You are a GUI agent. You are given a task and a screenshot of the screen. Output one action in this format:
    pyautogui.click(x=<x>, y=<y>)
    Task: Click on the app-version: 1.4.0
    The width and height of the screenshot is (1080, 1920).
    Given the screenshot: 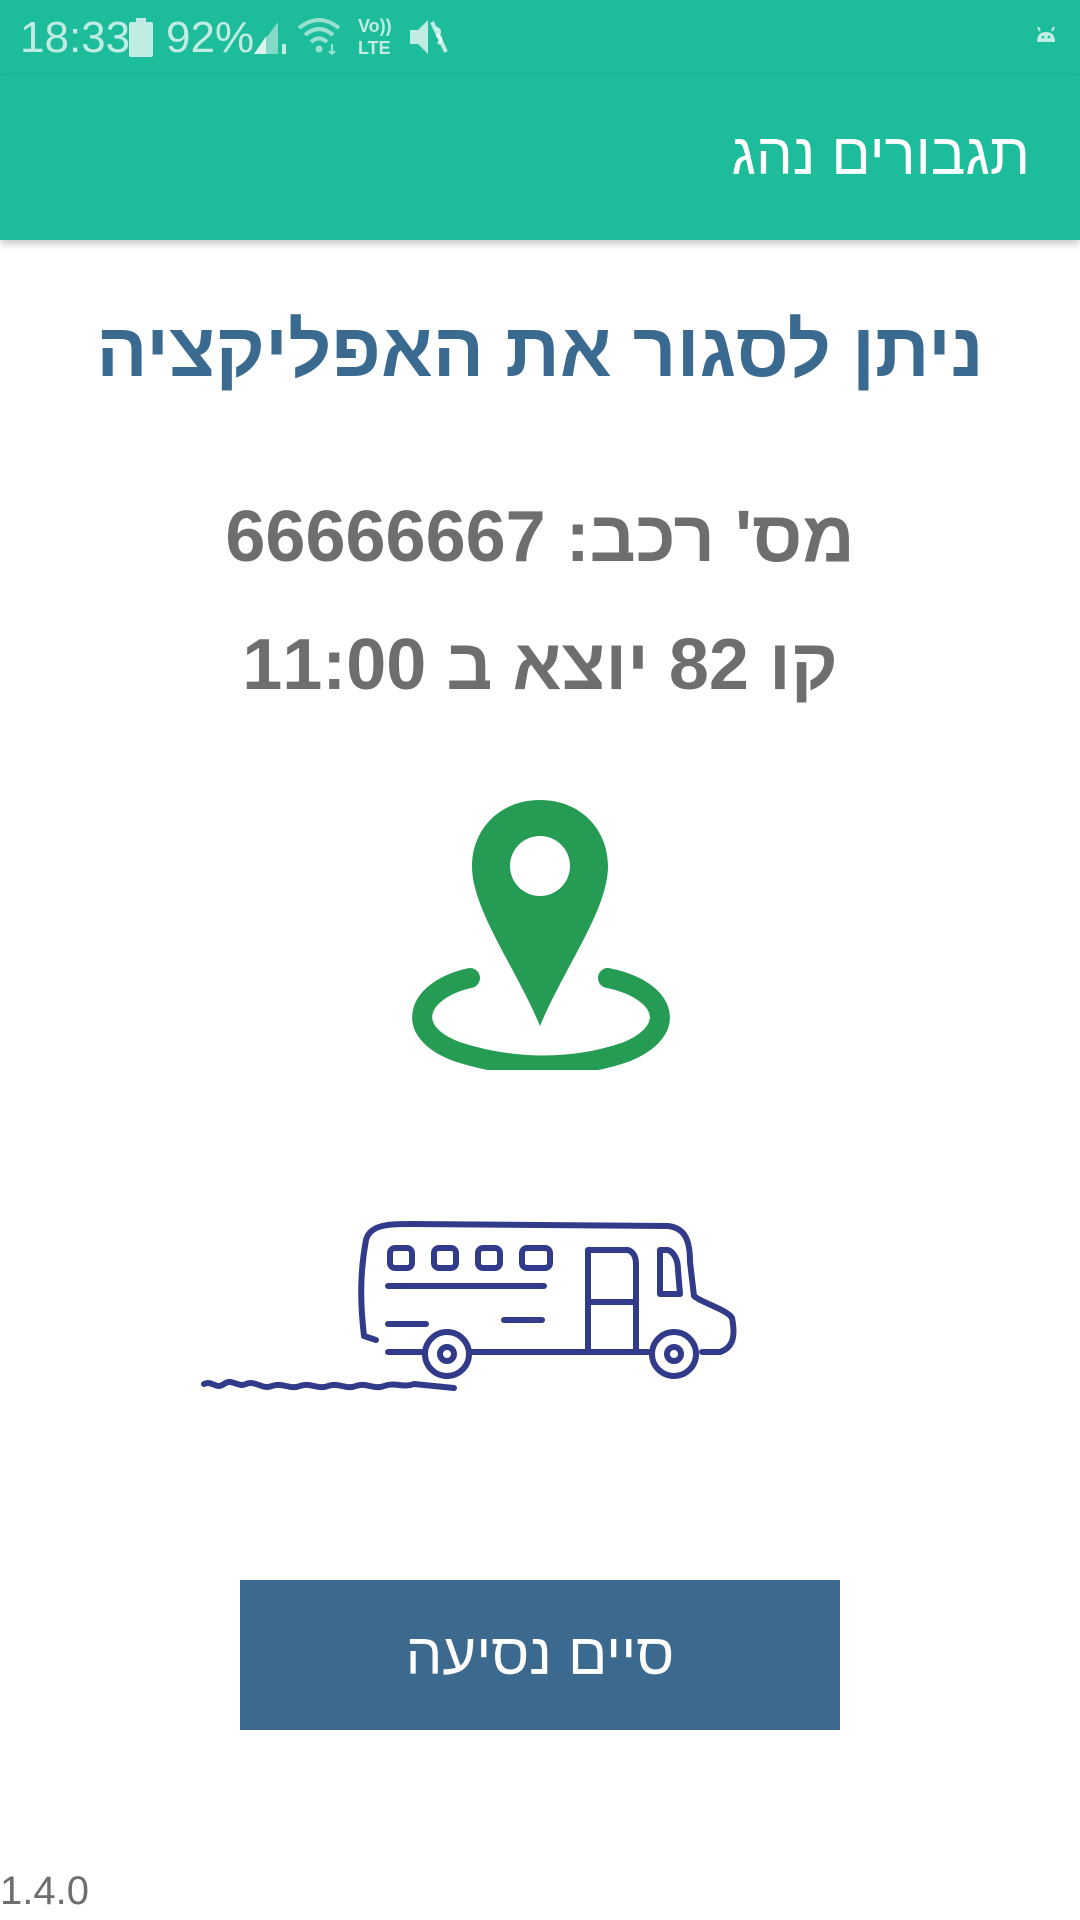 What is the action you would take?
    pyautogui.click(x=44, y=1891)
    